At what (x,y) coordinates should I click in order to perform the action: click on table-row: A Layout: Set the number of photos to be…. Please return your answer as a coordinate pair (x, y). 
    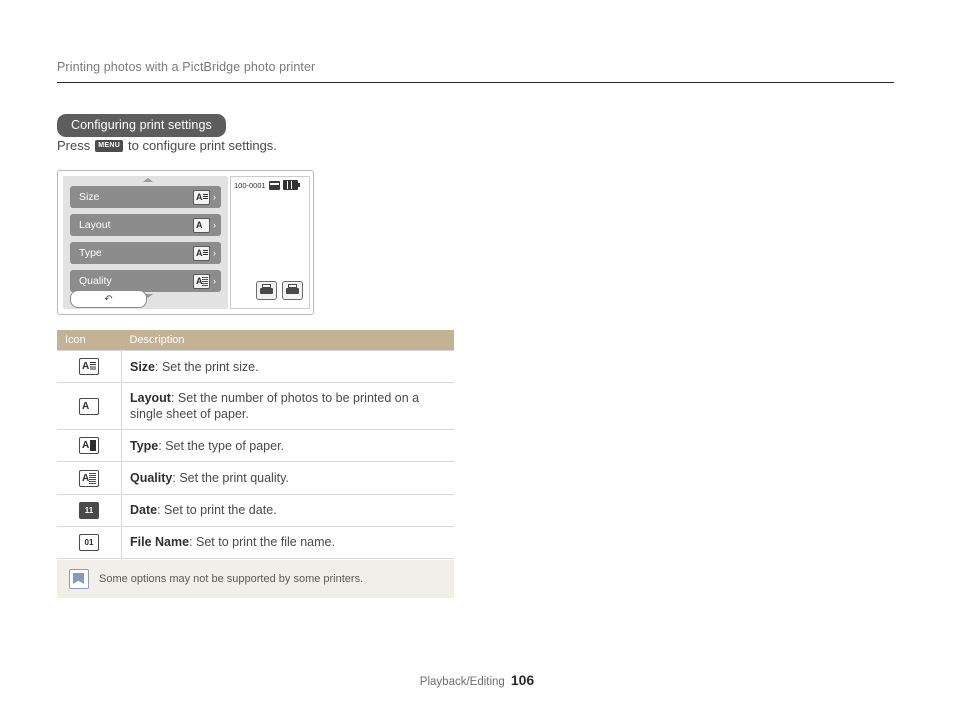
    Looking at the image, I should click on (255, 406).